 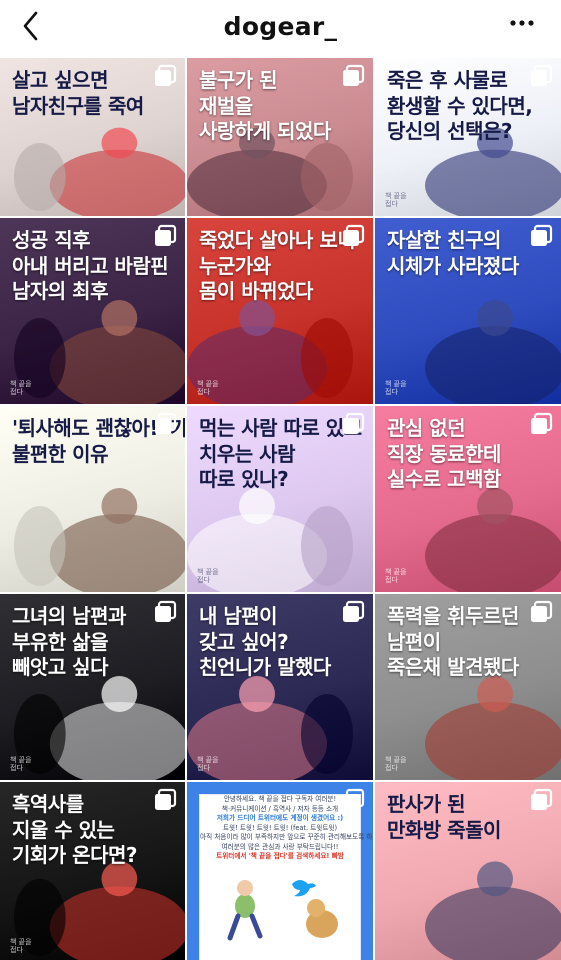 I want to click on post-title-line: 빼앗고 싶다, so click(x=60, y=667).